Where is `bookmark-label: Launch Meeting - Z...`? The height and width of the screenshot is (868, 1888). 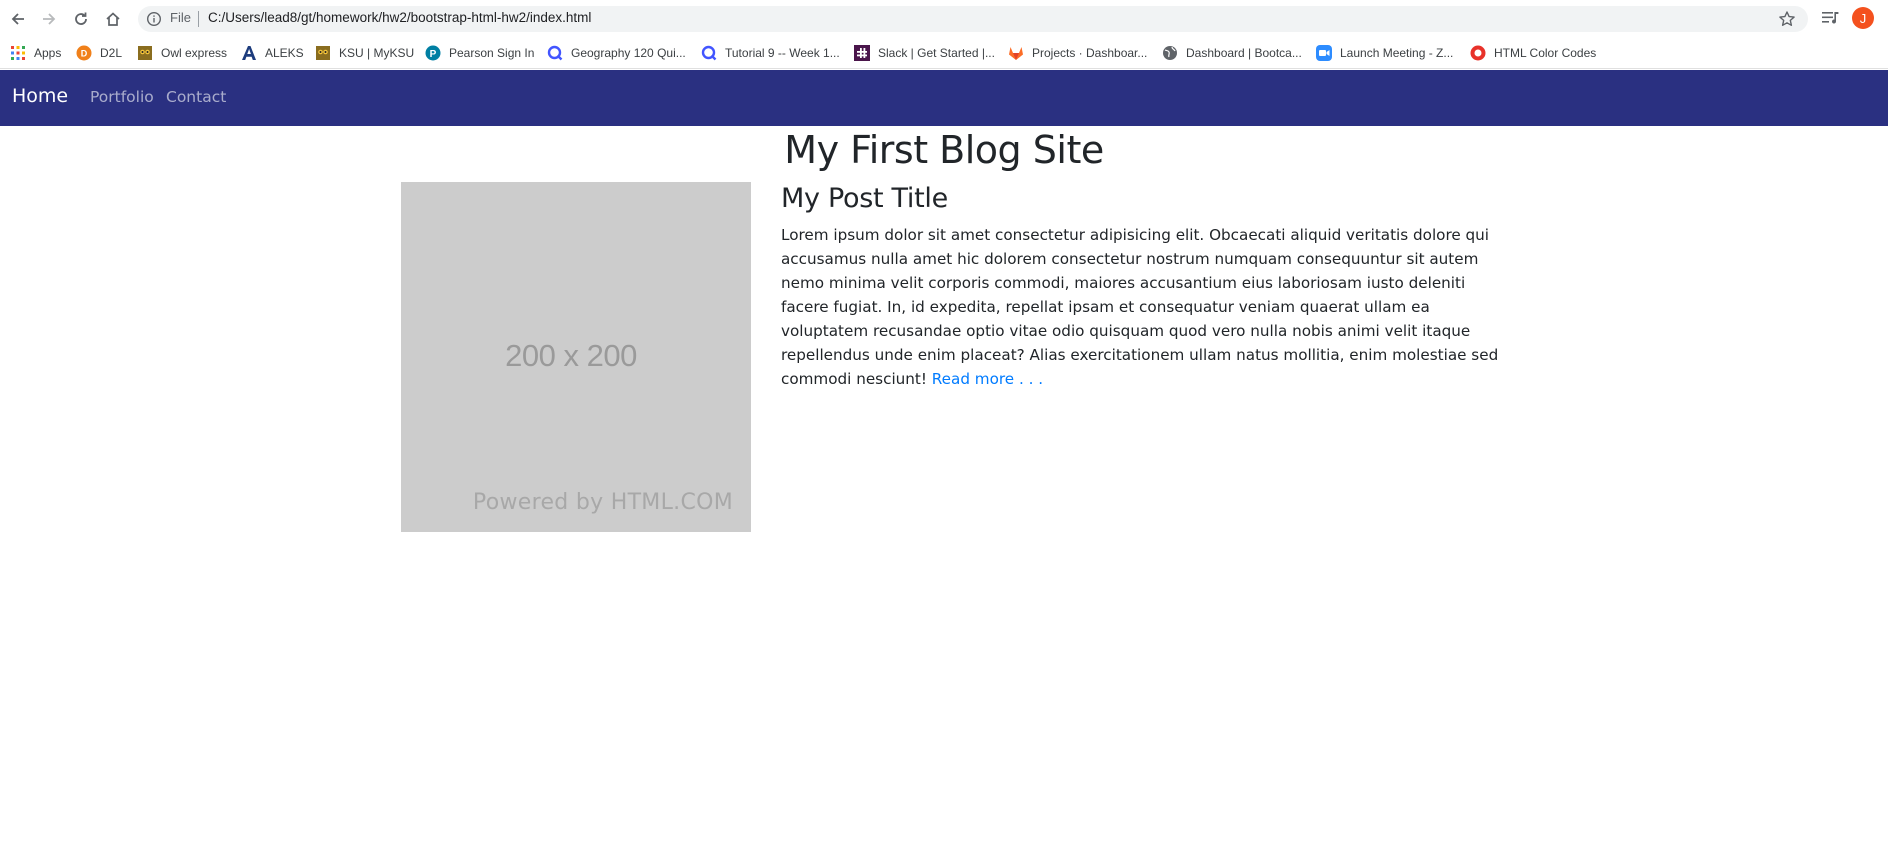 bookmark-label: Launch Meeting - Z... is located at coordinates (1397, 53).